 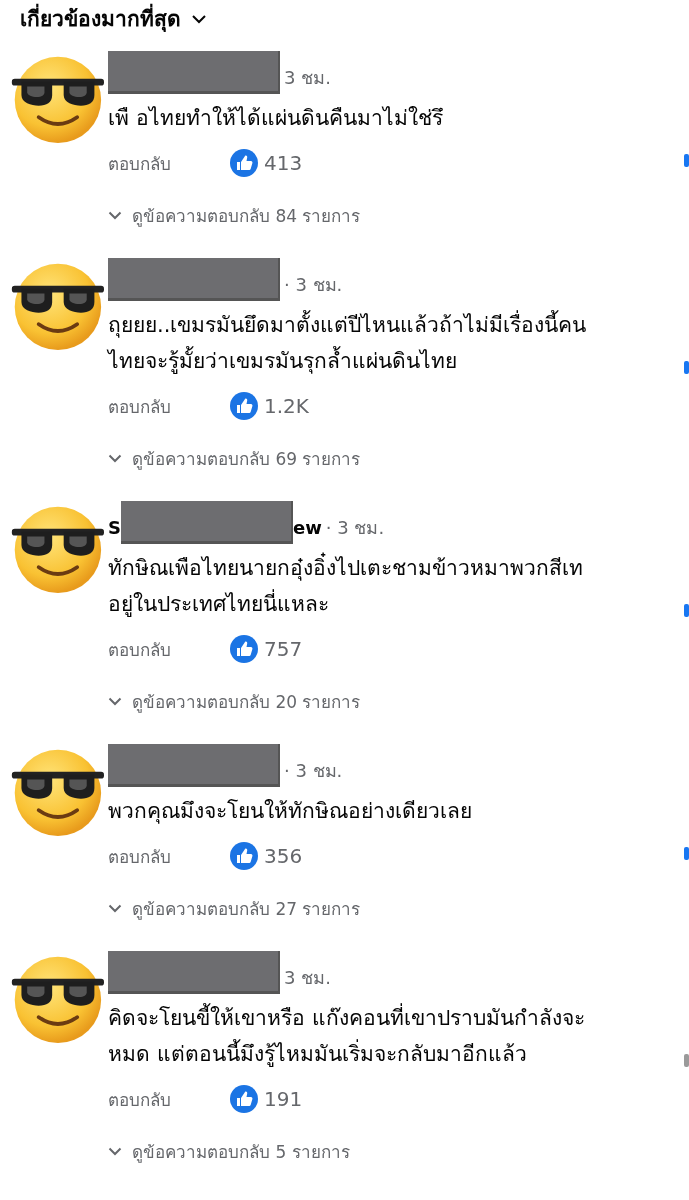 What do you see at coordinates (113, 18) in the screenshot?
I see `sort-dropdown: เกี่ยวข้องมากที่สุด` at bounding box center [113, 18].